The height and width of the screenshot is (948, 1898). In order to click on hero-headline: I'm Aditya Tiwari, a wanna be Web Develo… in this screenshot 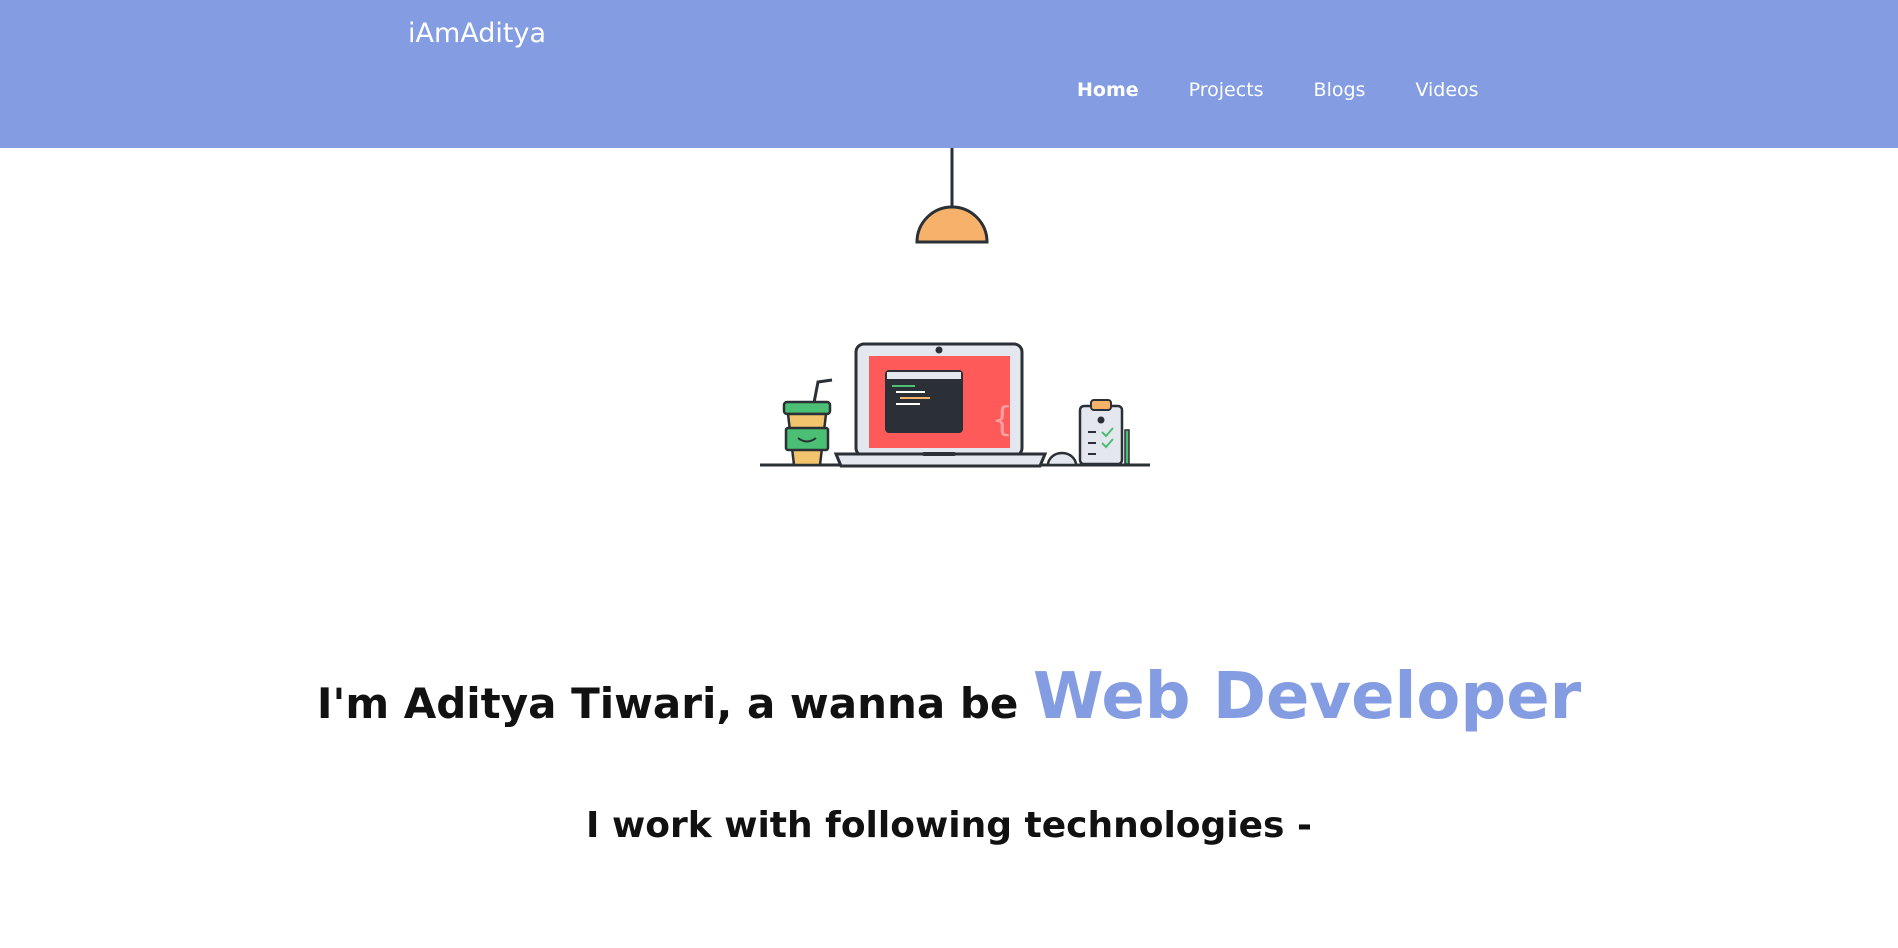, I will do `click(949, 697)`.